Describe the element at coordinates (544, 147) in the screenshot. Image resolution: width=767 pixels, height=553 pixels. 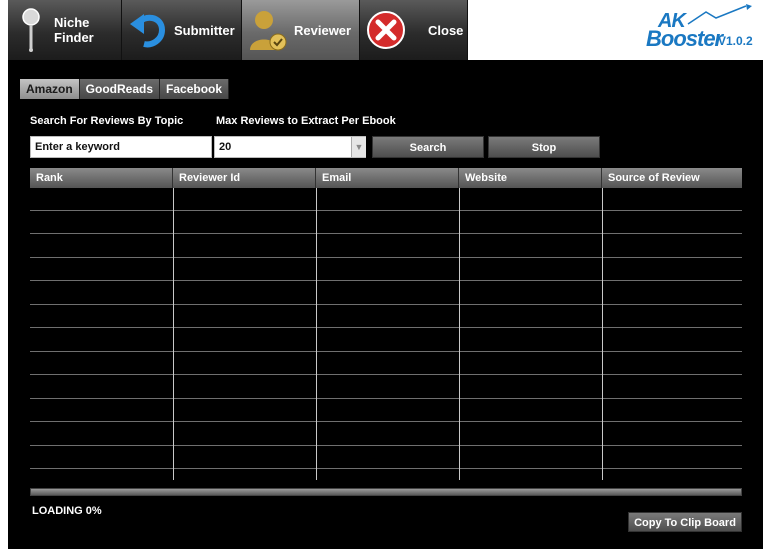
I see `stop-button: Stop` at that location.